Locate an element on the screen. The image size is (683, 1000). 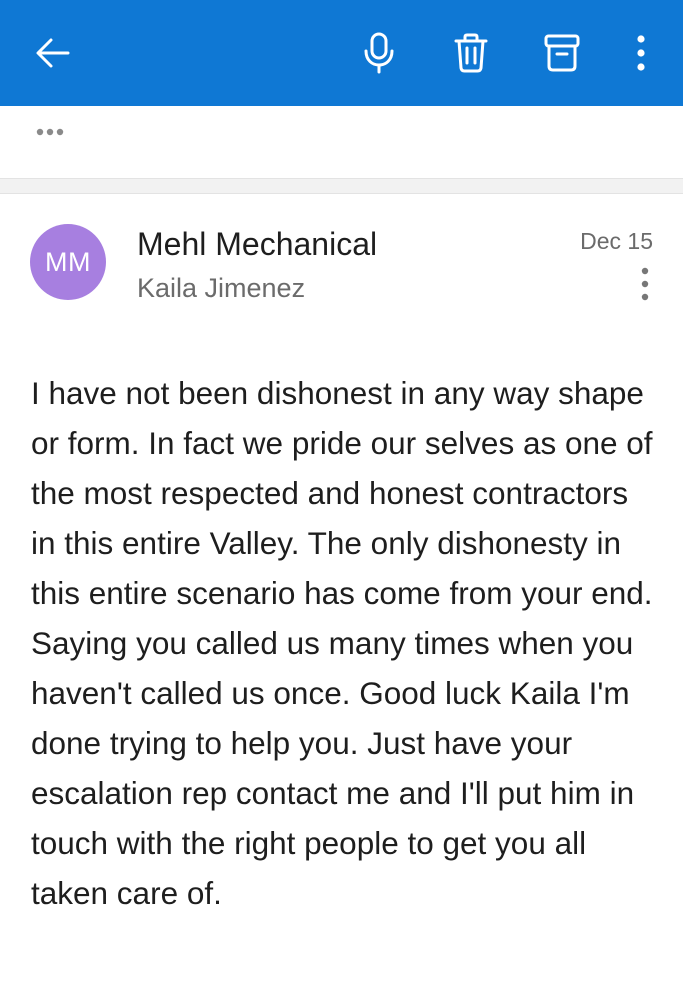
delete-button is located at coordinates (471, 53).